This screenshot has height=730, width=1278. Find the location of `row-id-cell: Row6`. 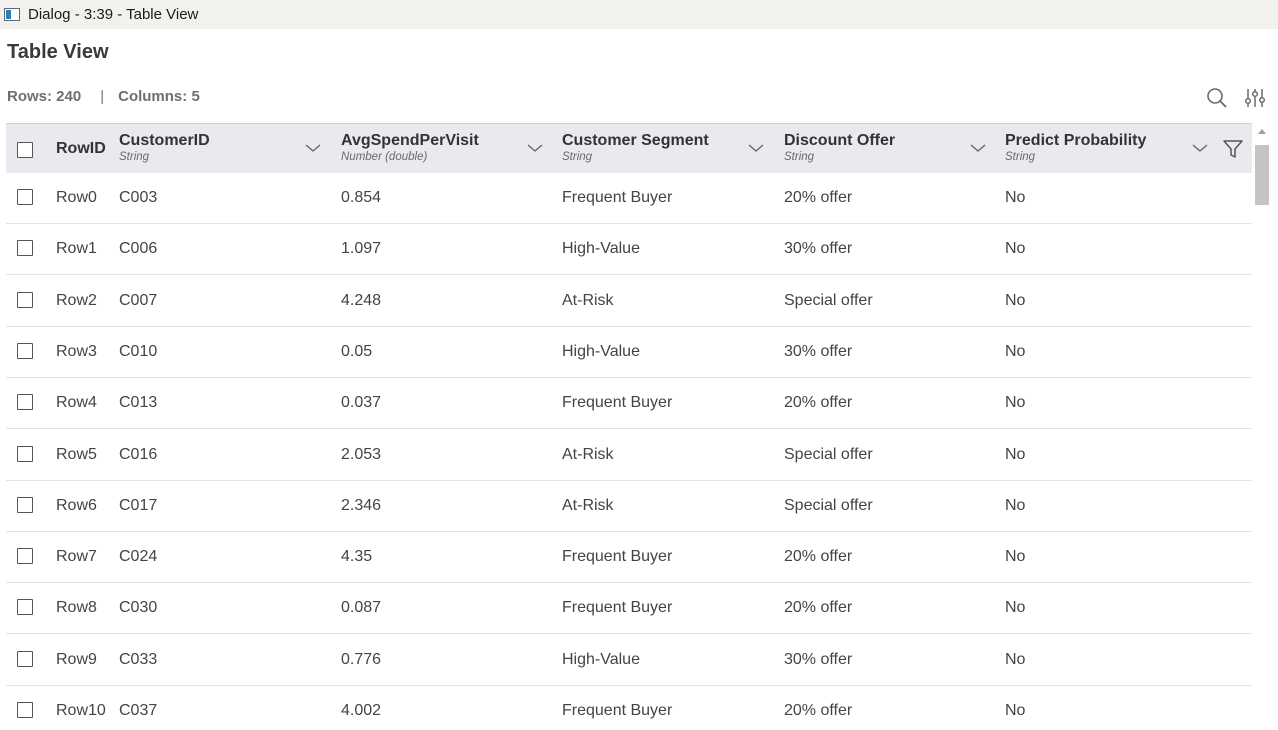

row-id-cell: Row6 is located at coordinates (76, 505).